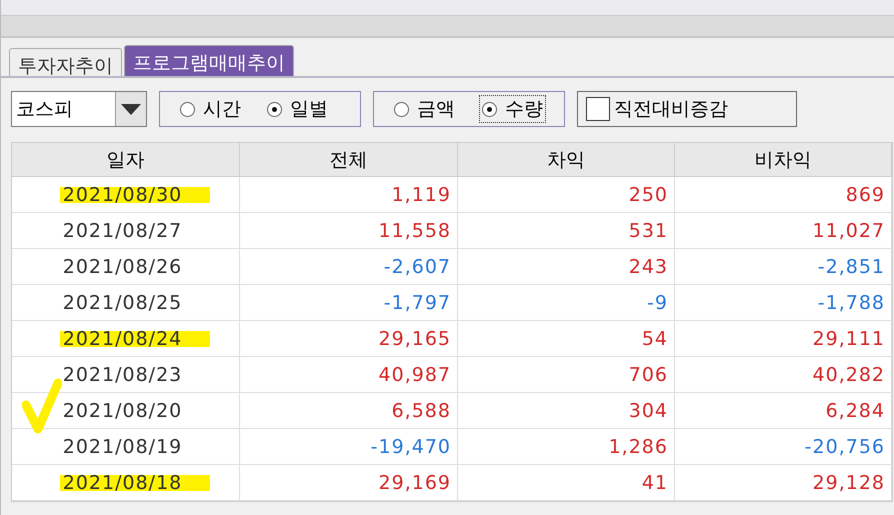  What do you see at coordinates (210, 109) in the screenshot?
I see `radio-option: 시간` at bounding box center [210, 109].